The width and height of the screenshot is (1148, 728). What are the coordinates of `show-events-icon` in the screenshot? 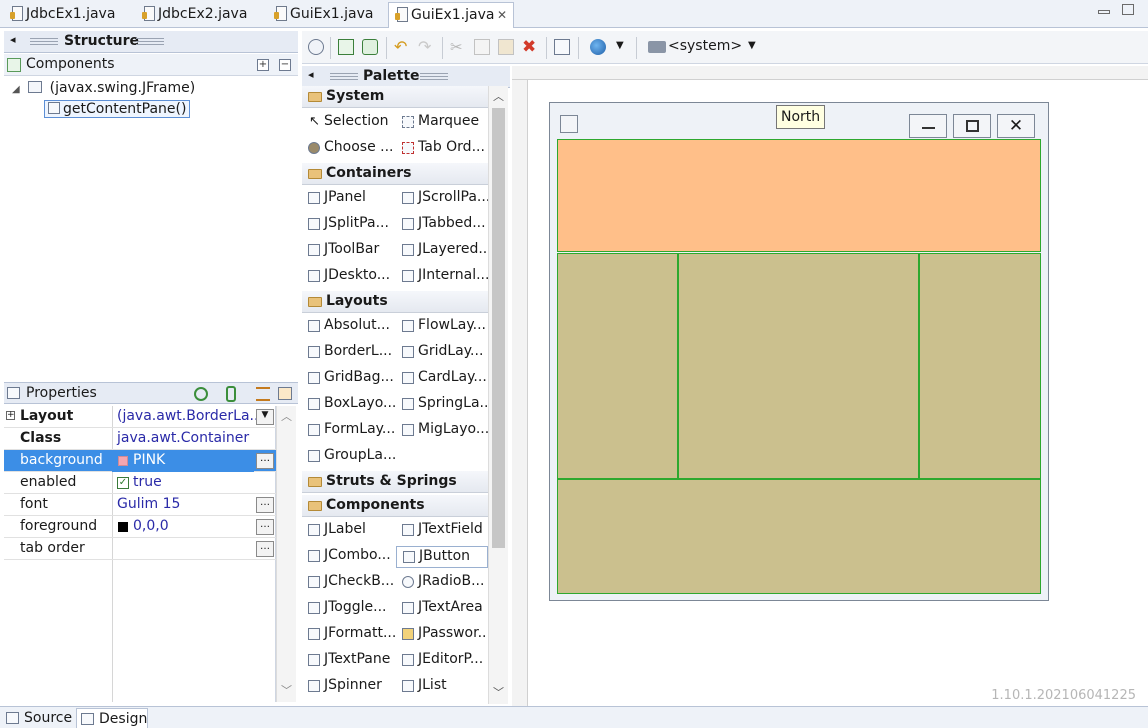 It's located at (201, 394).